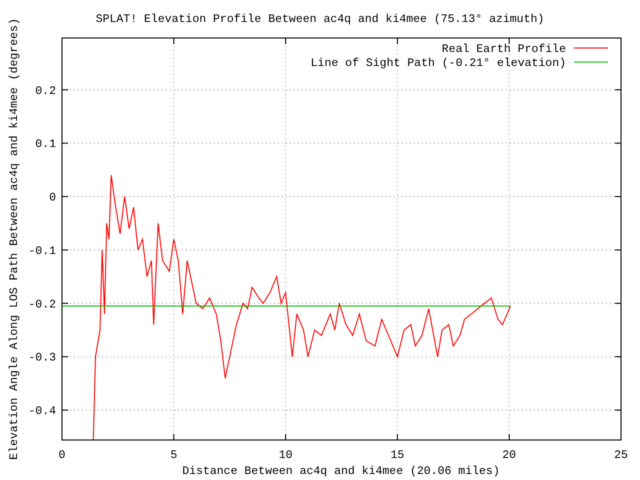  Describe the element at coordinates (285, 455) in the screenshot. I see `tick-label: 10` at that location.